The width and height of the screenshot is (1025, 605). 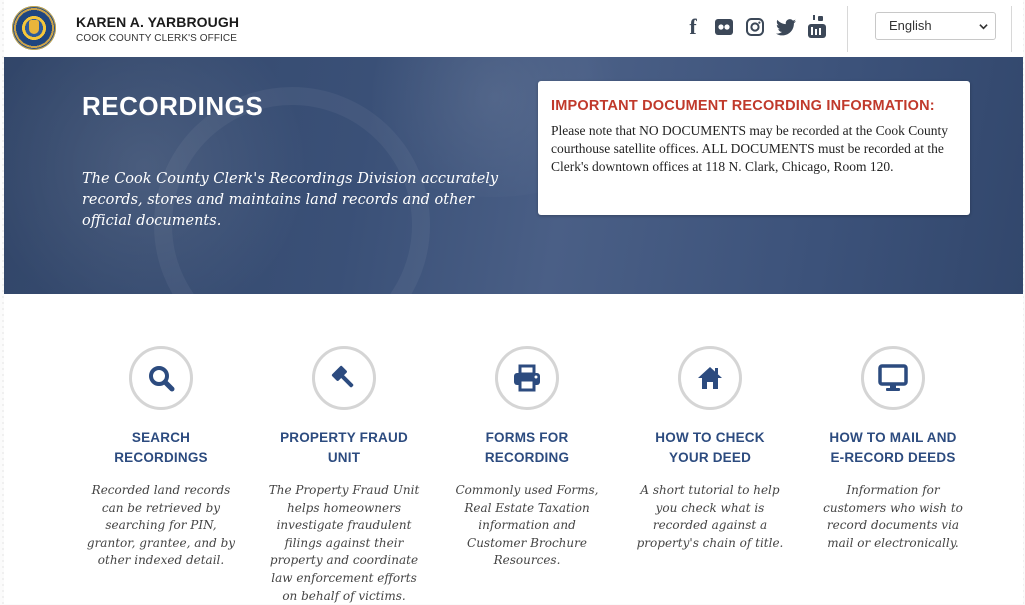 I want to click on flickr-icon, so click(x=724, y=27).